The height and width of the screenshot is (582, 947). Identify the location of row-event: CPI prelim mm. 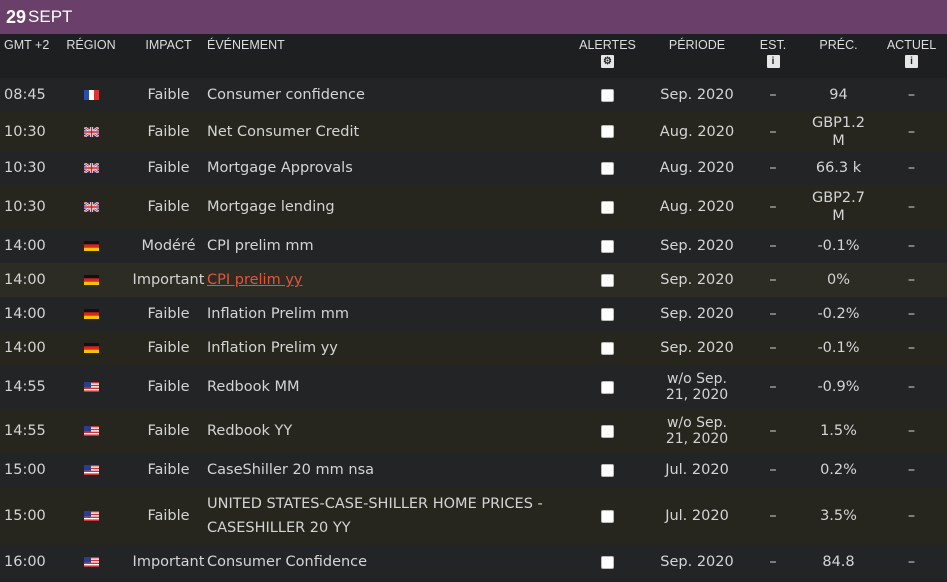
(386, 246).